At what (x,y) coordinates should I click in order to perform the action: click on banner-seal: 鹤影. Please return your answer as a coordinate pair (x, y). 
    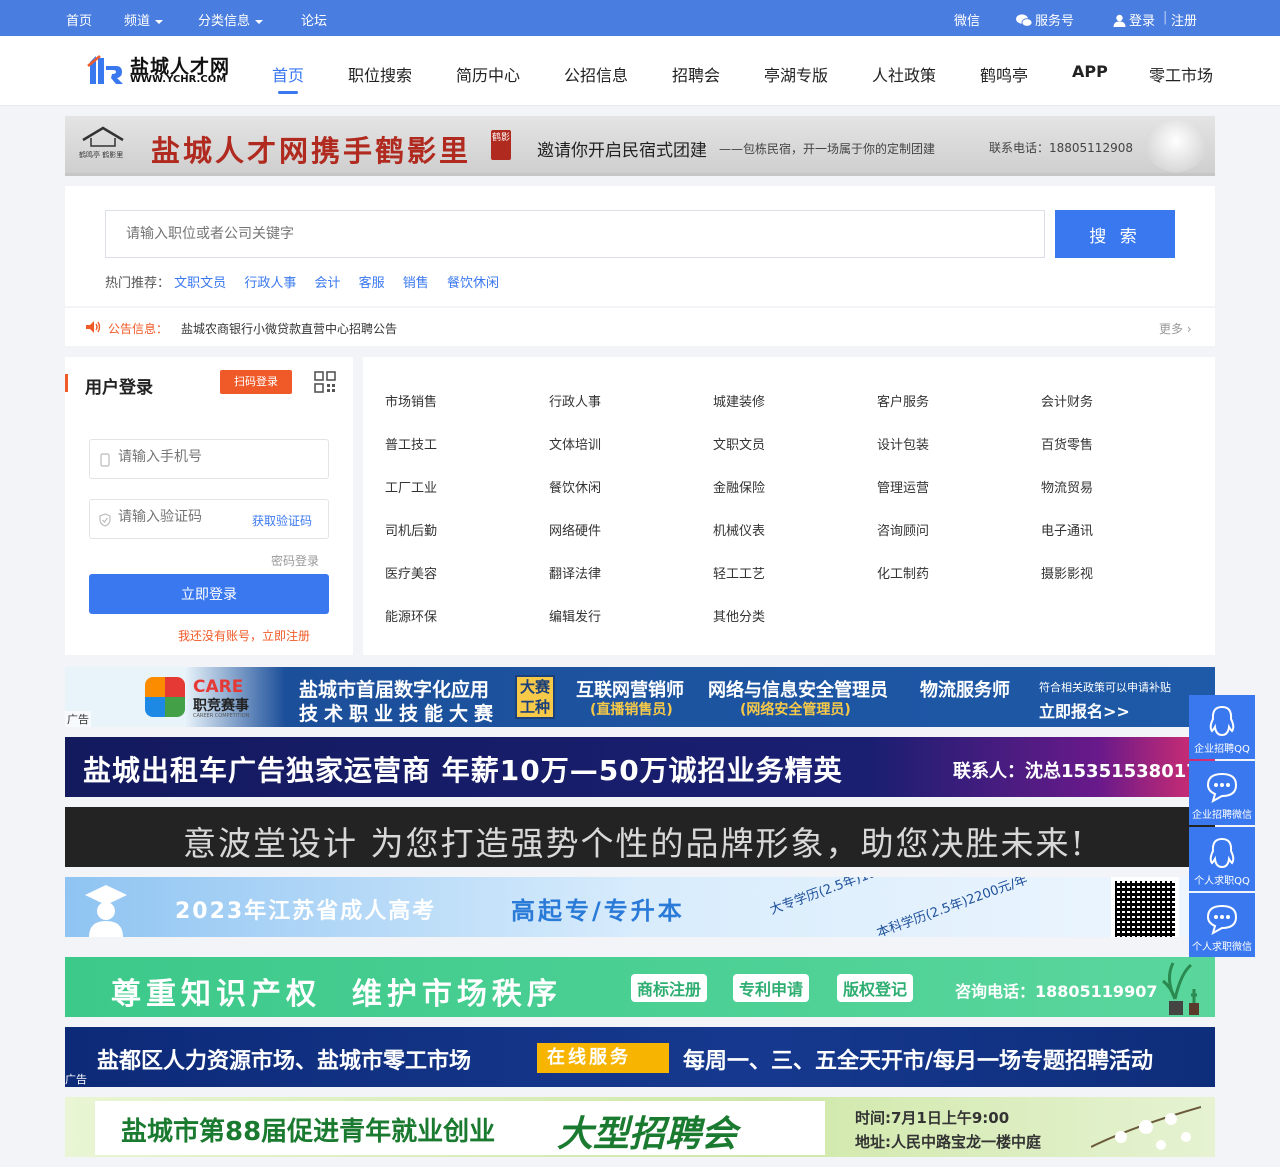
    Looking at the image, I should click on (501, 145).